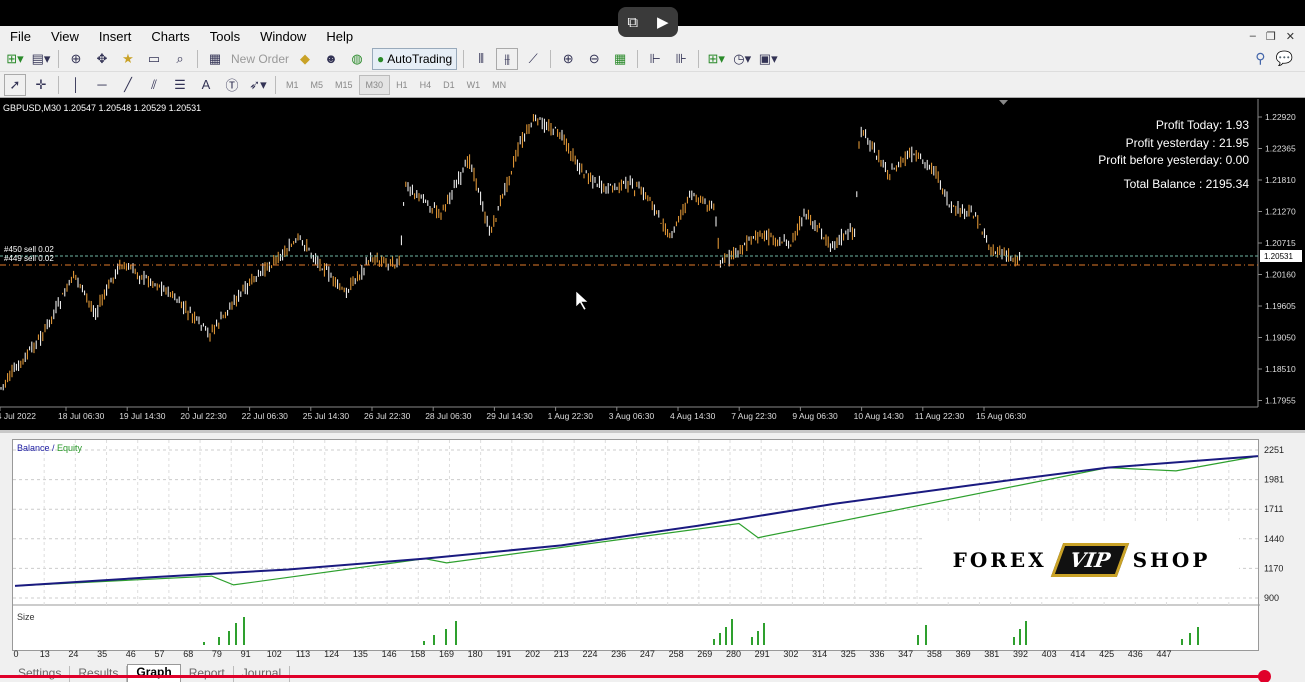 This screenshot has width=1305, height=682. Describe the element at coordinates (331, 59) in the screenshot. I see `signals-icon: ☻` at that location.